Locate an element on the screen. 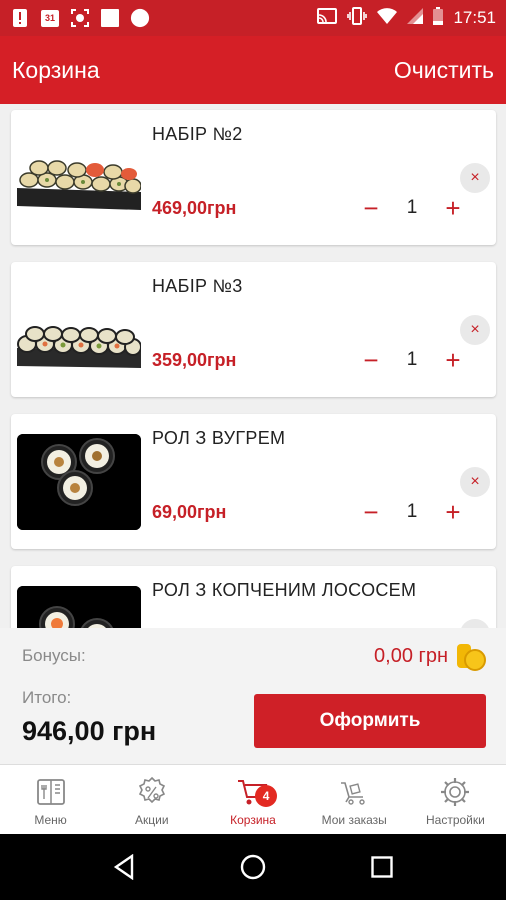 The image size is (506, 900). menu-book-icon is located at coordinates (50, 792).